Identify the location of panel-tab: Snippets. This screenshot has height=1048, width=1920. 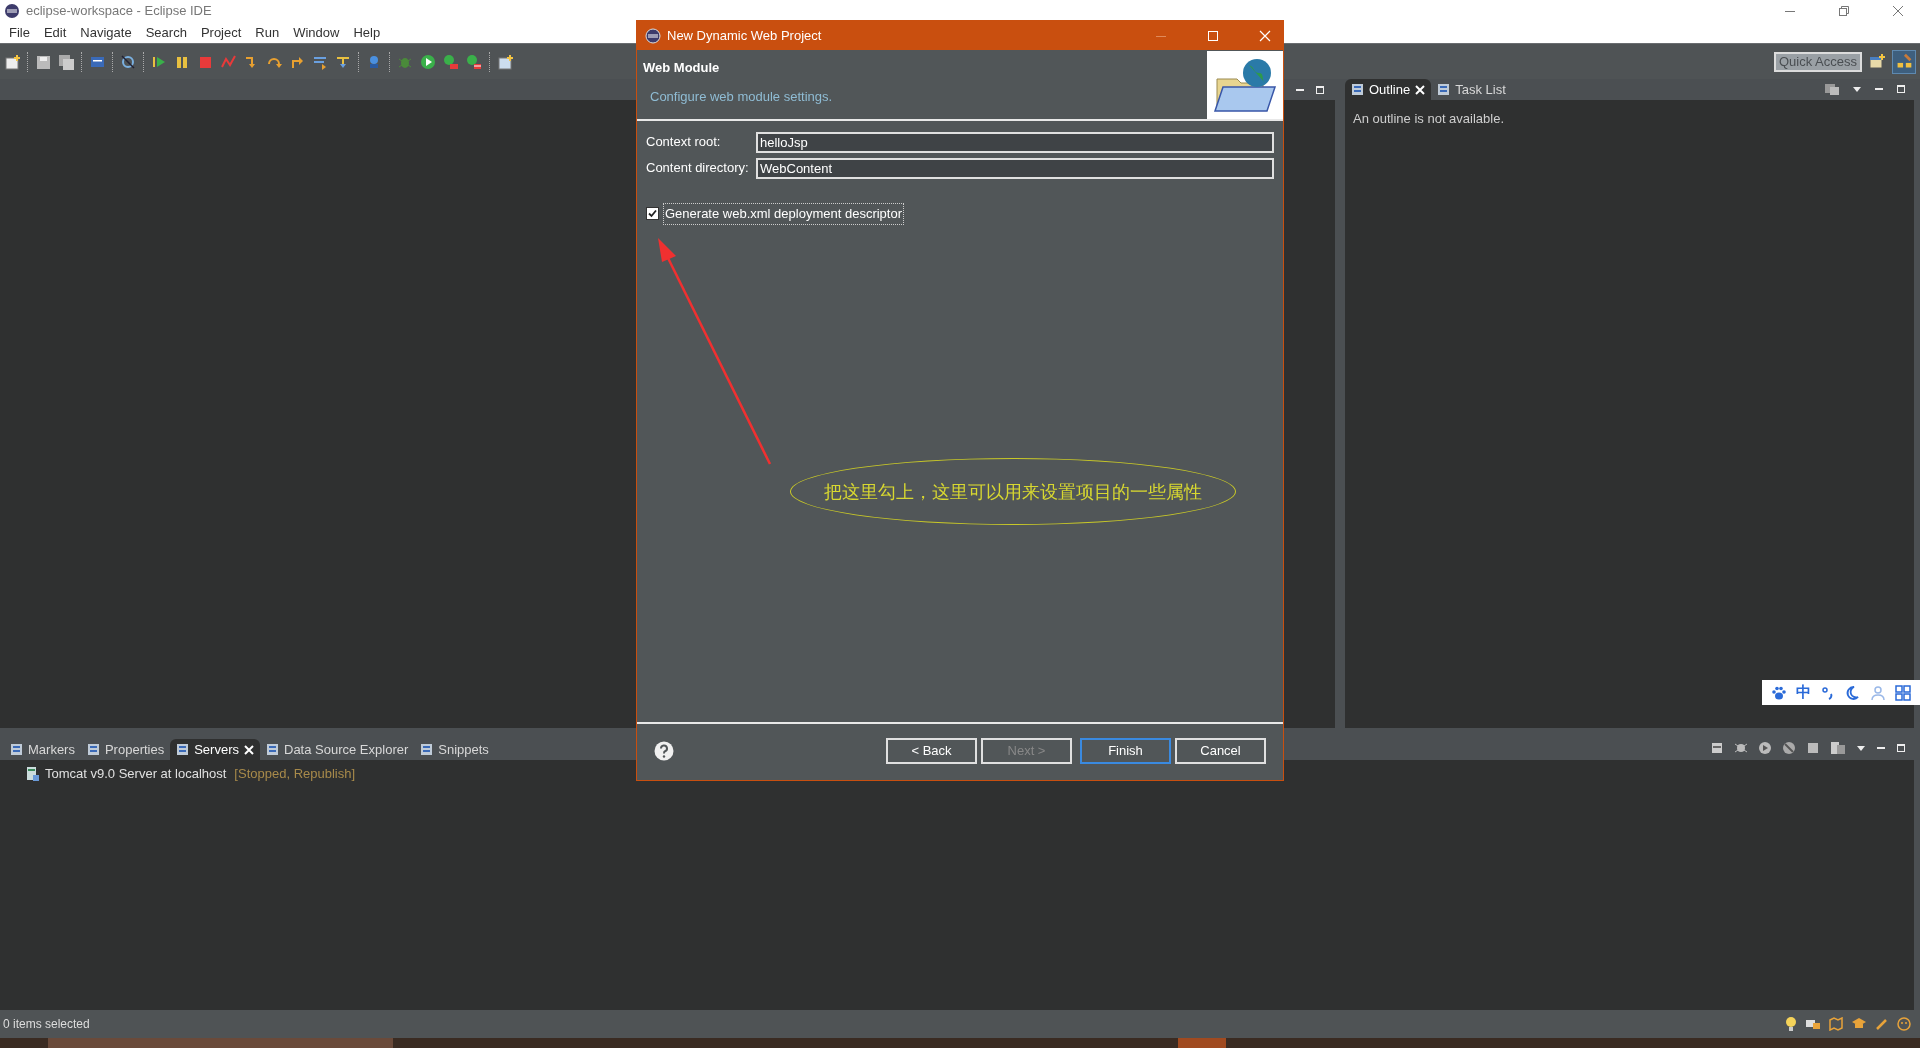
(454, 749).